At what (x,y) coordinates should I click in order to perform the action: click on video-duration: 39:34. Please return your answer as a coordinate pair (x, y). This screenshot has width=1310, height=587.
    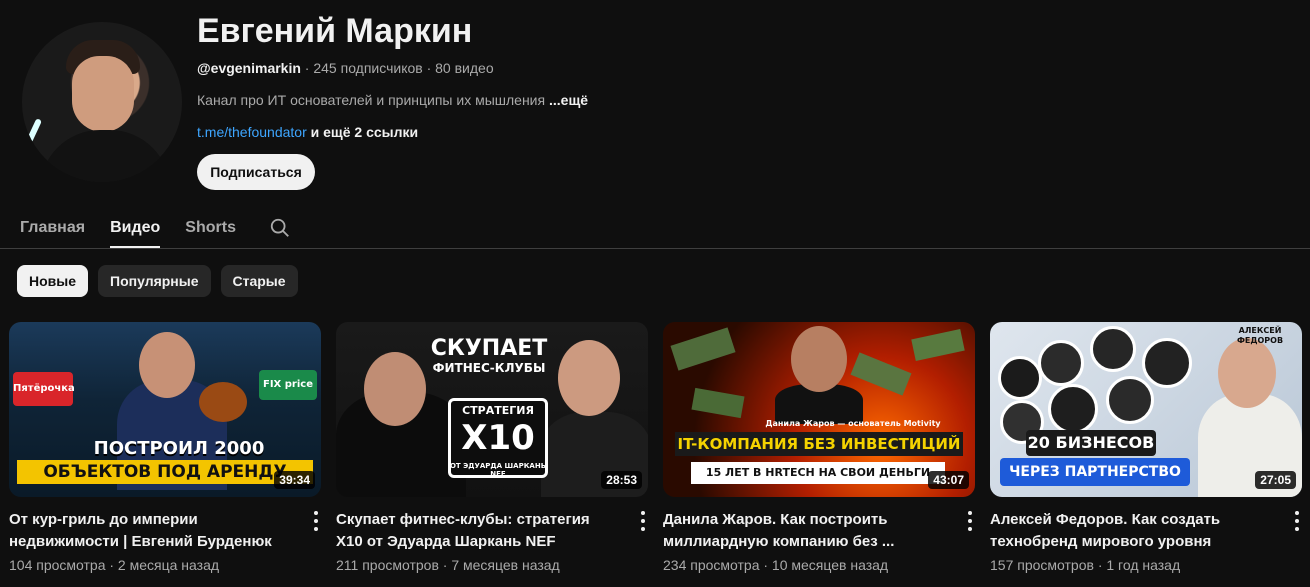
    Looking at the image, I should click on (294, 480).